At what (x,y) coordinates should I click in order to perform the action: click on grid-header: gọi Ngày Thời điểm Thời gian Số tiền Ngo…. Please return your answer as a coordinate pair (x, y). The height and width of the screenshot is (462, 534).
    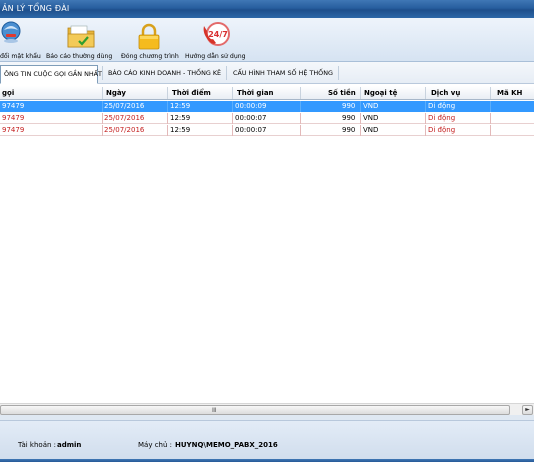
    Looking at the image, I should click on (267, 93).